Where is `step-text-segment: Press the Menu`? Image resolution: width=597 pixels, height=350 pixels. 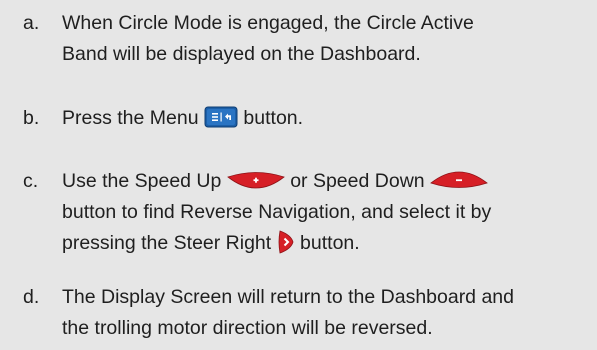
step-text-segment: Press the Menu is located at coordinates (130, 118).